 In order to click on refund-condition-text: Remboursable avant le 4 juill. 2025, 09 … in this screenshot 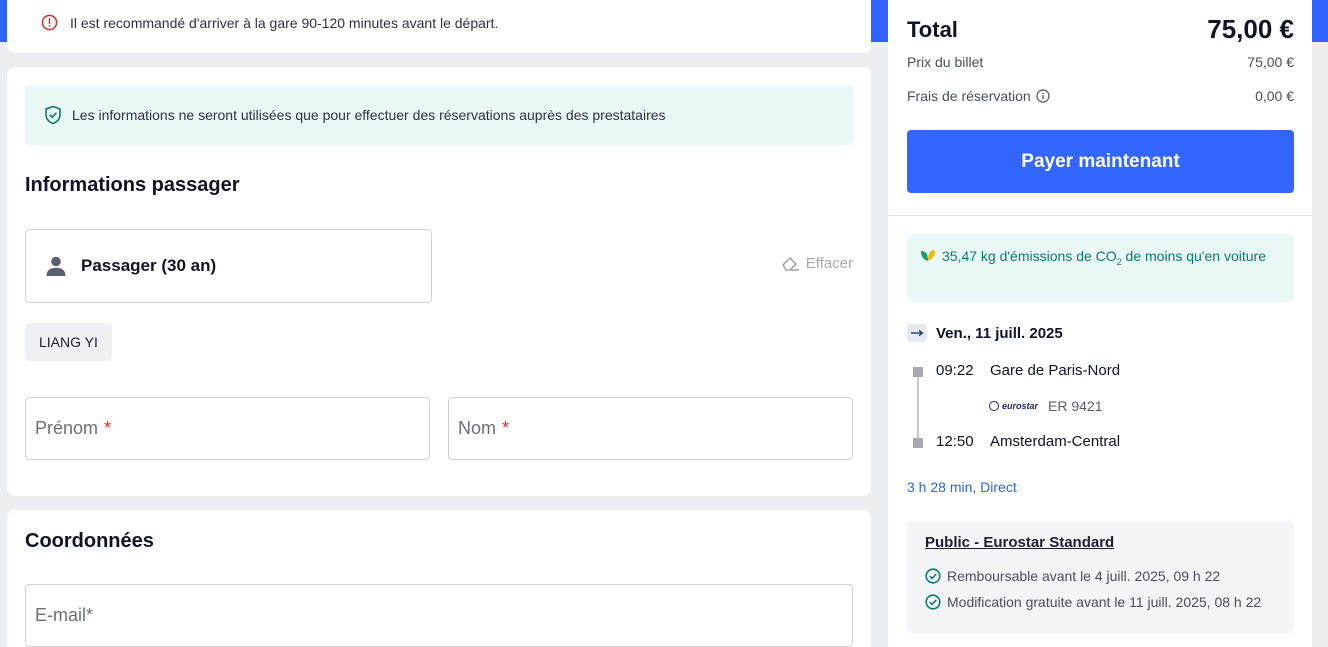, I will do `click(1084, 576)`.